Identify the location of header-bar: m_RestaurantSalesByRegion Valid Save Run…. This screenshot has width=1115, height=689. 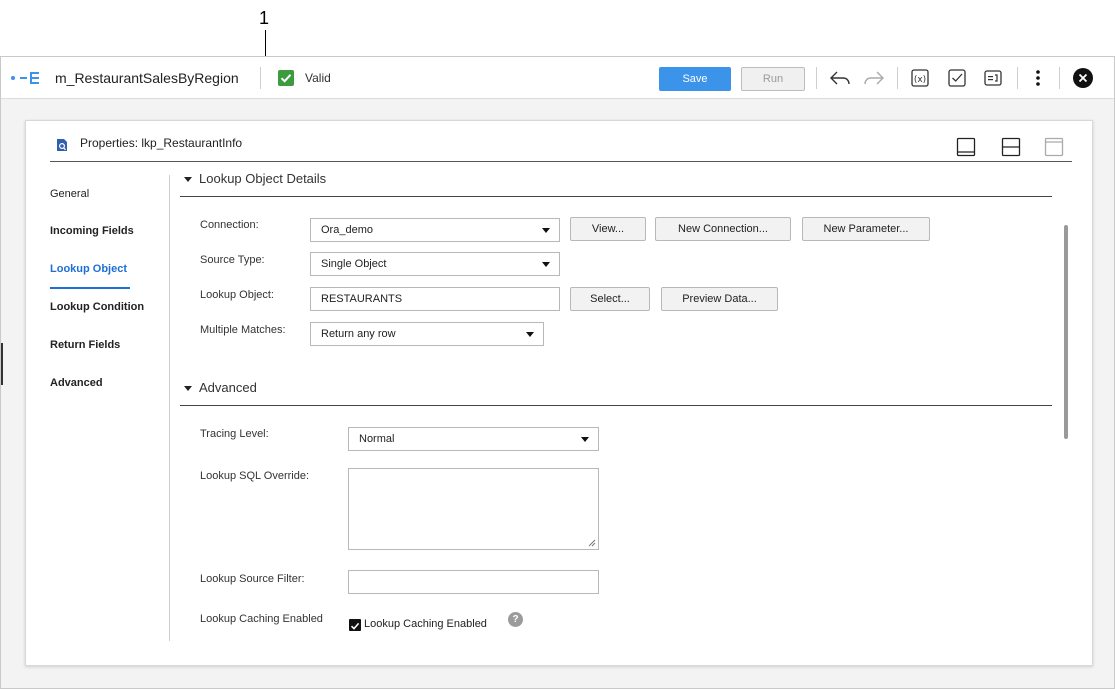
(557, 78).